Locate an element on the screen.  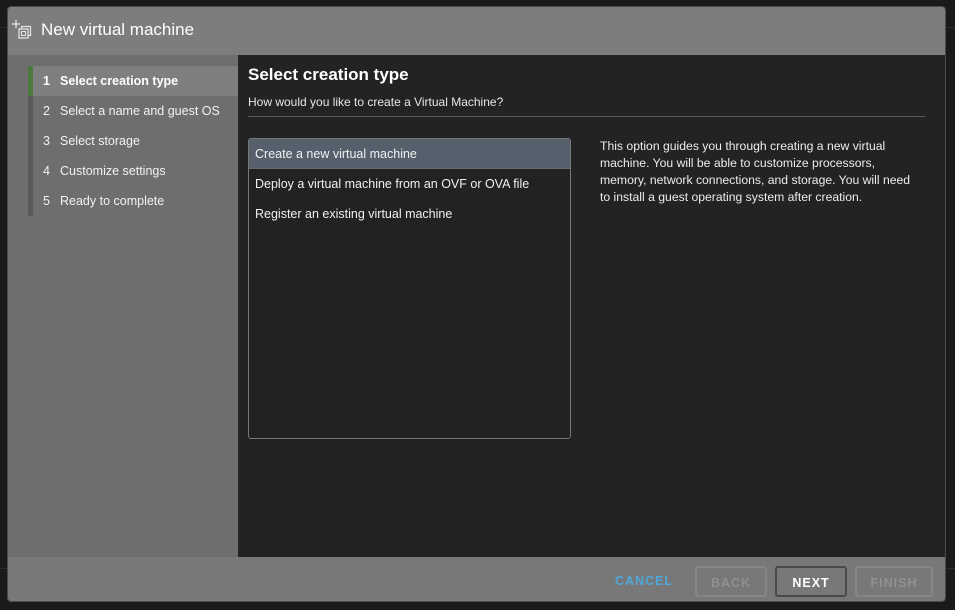
dialog-titlebar: New virtual machine is located at coordinates (476, 31).